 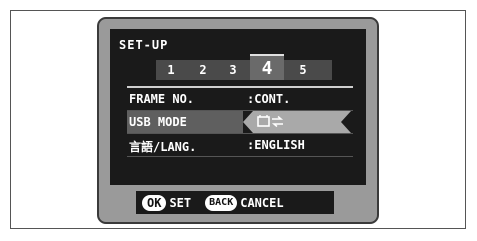 I want to click on setup-page-tabs: 1 2 3 4 5, so click(x=244, y=67).